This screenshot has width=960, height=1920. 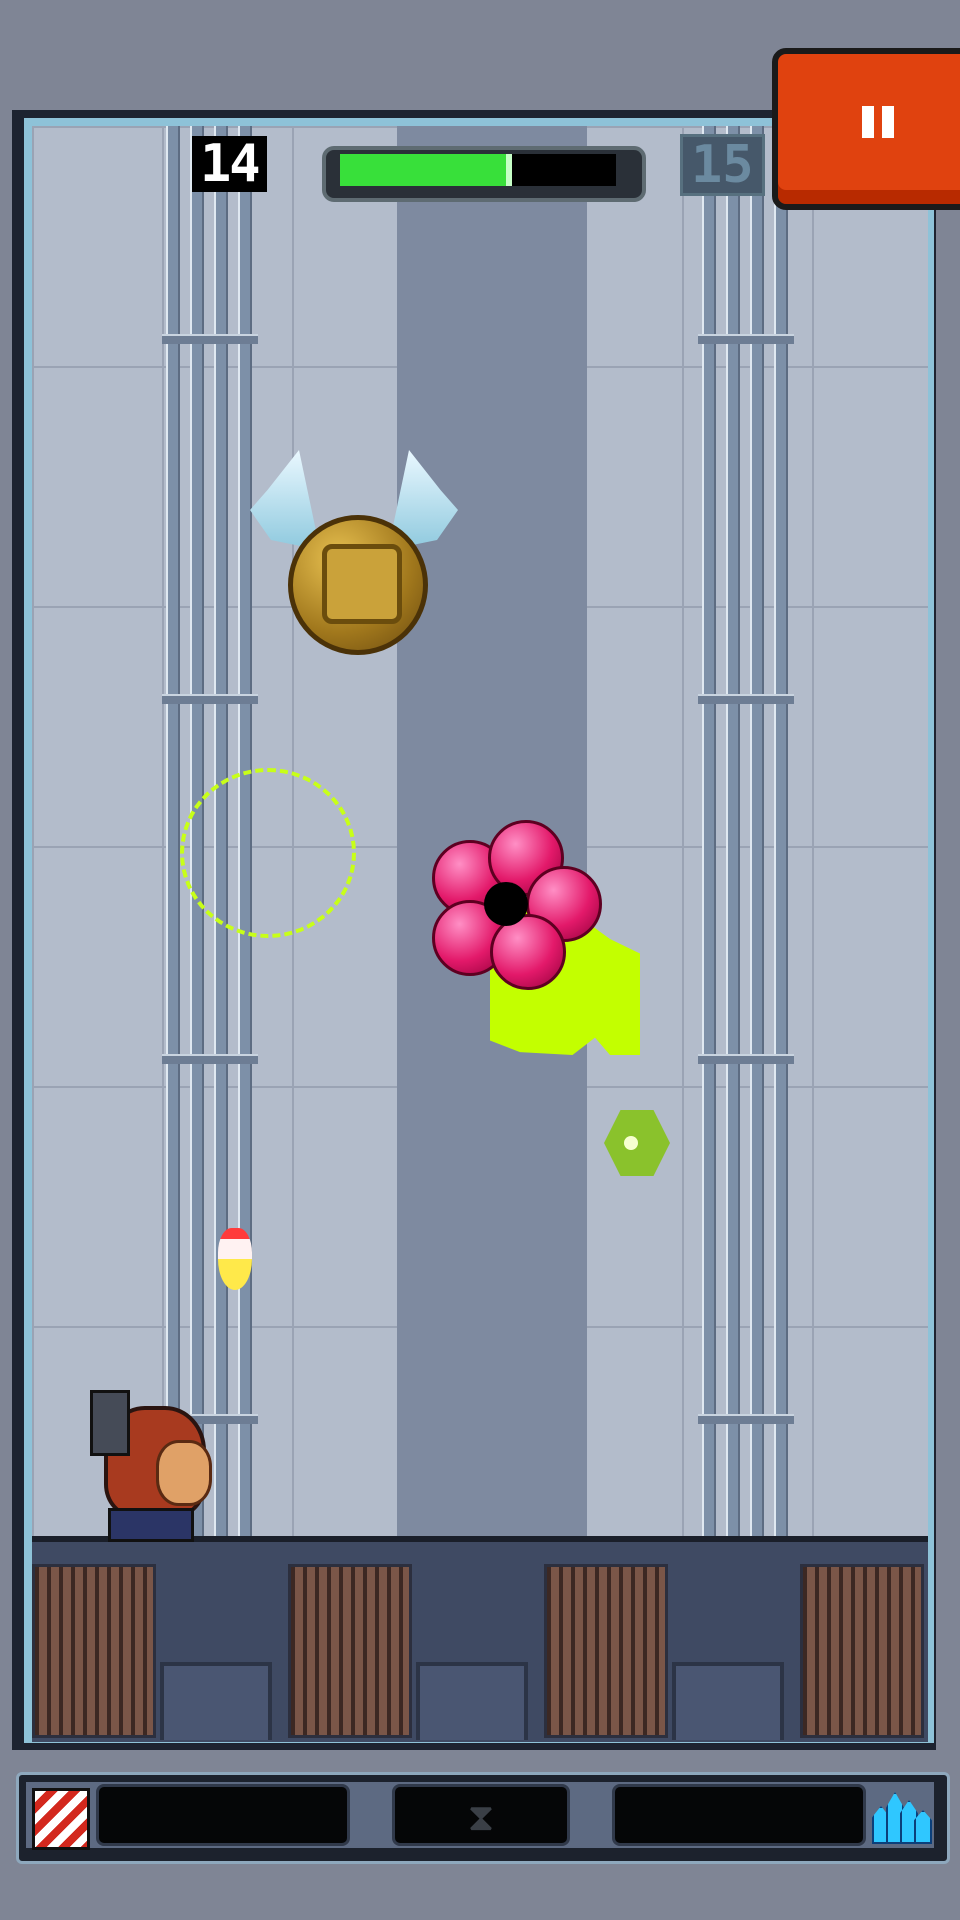 I want to click on hourglass-icon: ⧗, so click(x=481, y=1817).